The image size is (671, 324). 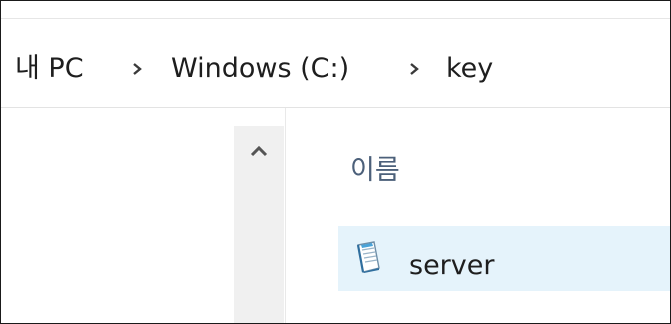 I want to click on breadcrumb-key: key, so click(x=469, y=63).